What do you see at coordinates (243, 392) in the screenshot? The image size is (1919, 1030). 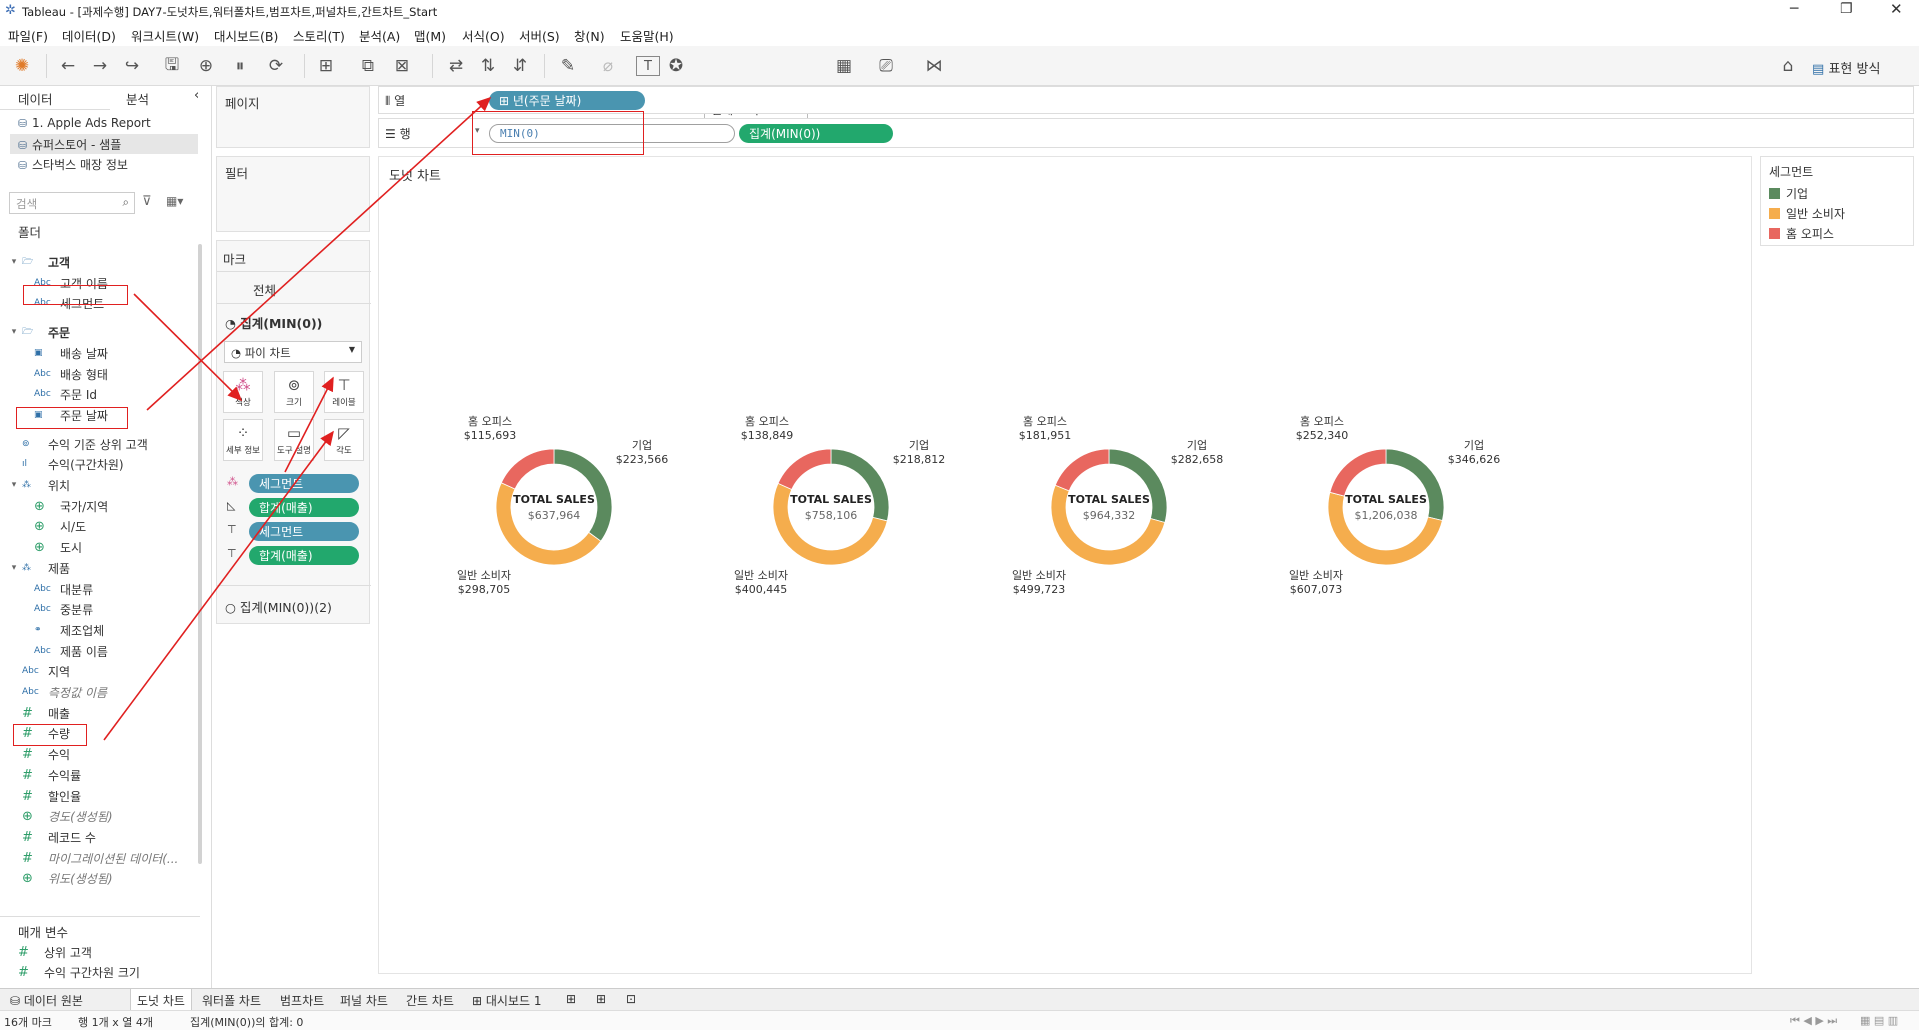 I see `color-button: ⁂ 색상` at bounding box center [243, 392].